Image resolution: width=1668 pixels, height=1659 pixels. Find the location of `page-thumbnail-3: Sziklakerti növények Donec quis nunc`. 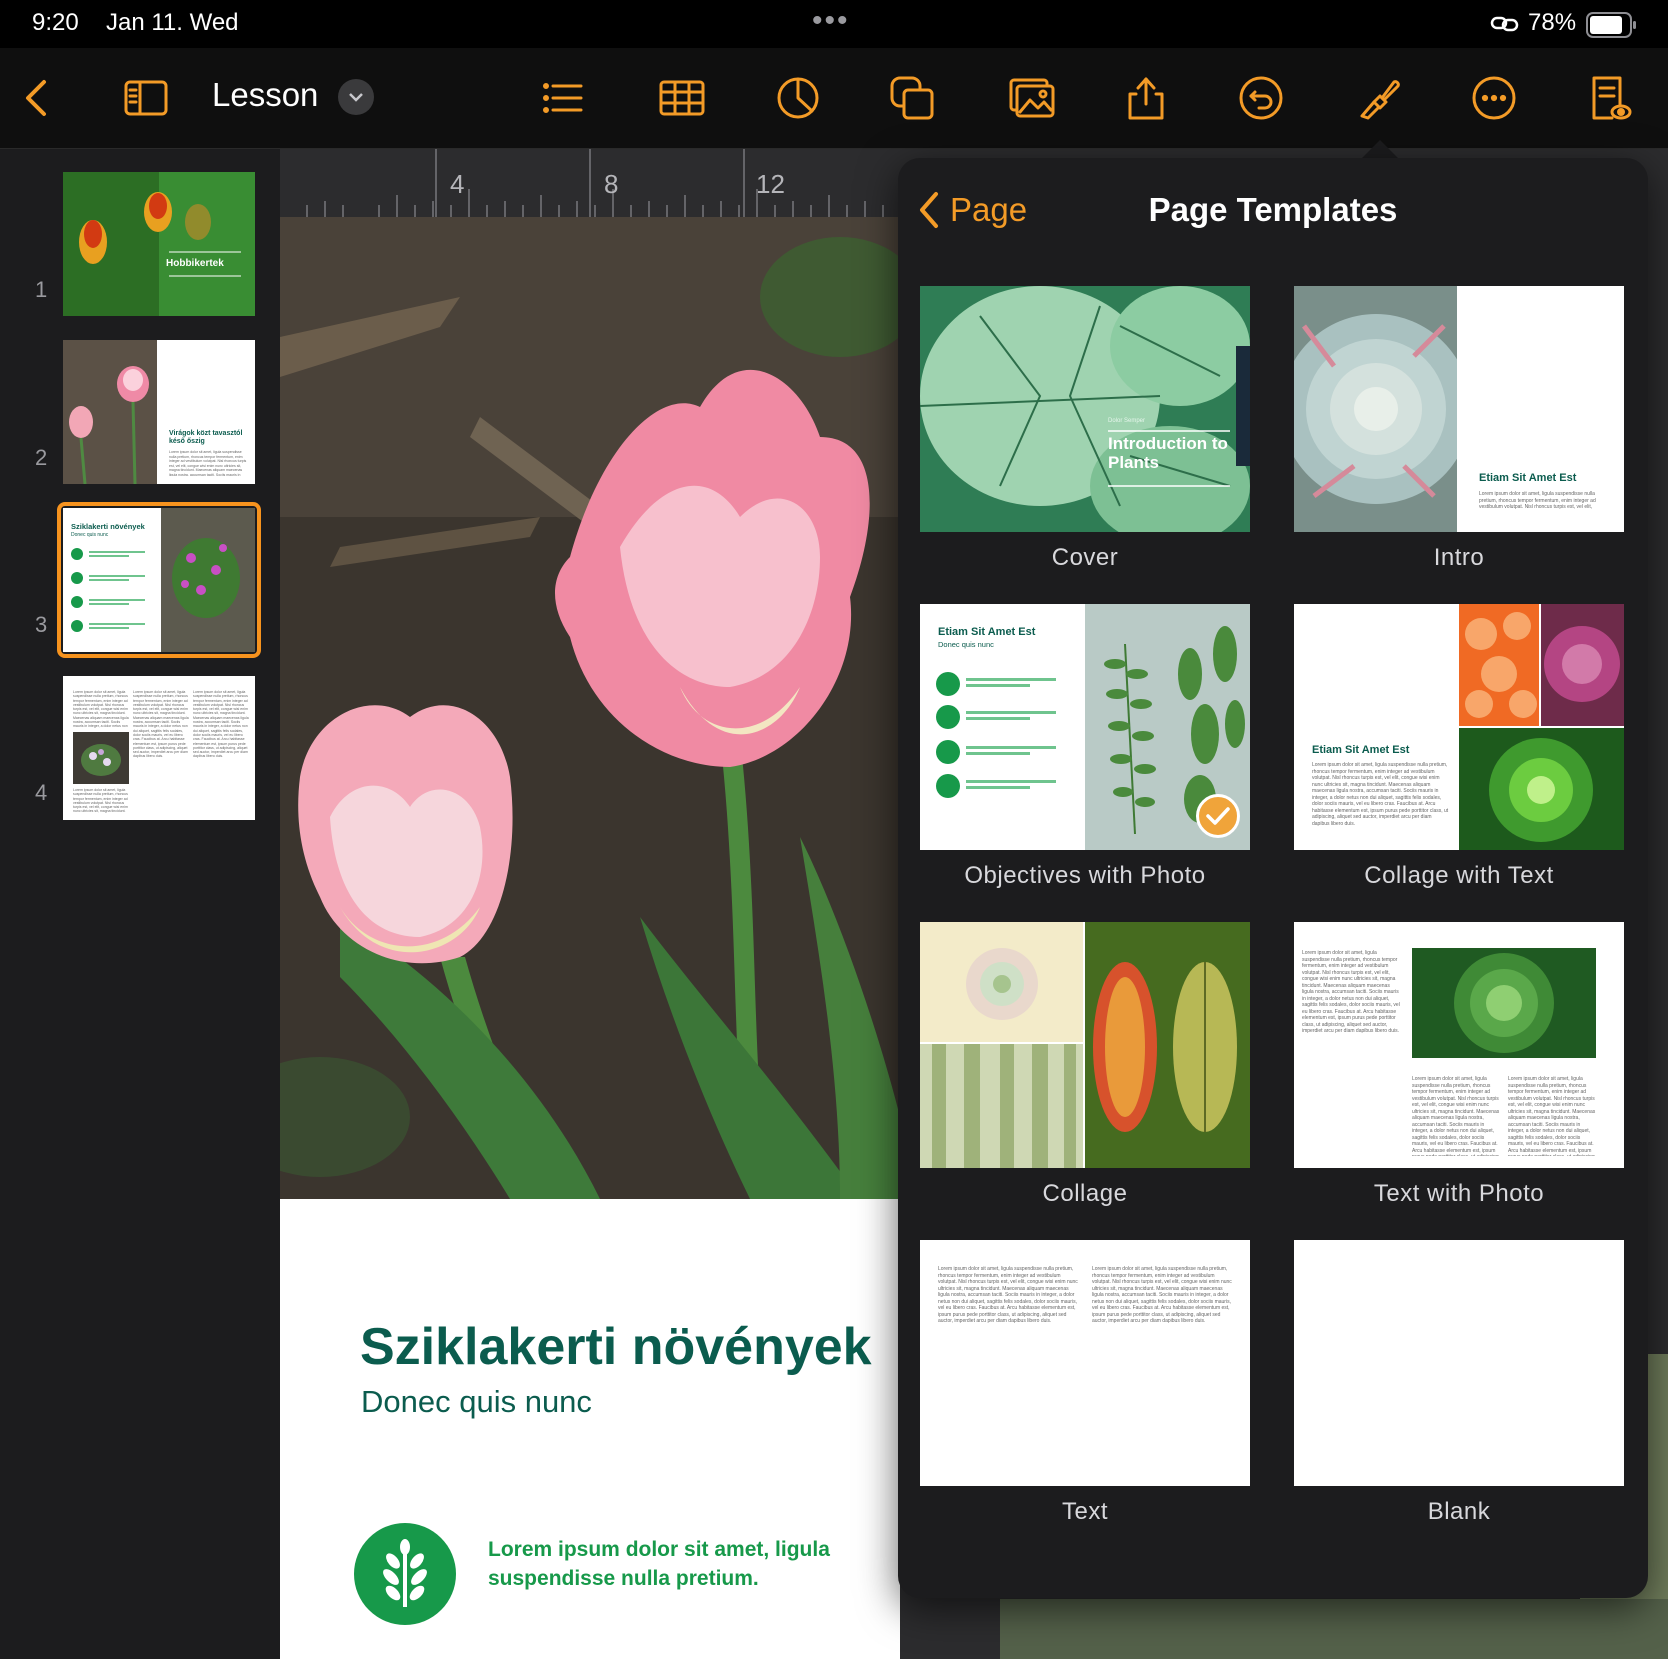

page-thumbnail-3: Sziklakerti növények Donec quis nunc is located at coordinates (159, 580).